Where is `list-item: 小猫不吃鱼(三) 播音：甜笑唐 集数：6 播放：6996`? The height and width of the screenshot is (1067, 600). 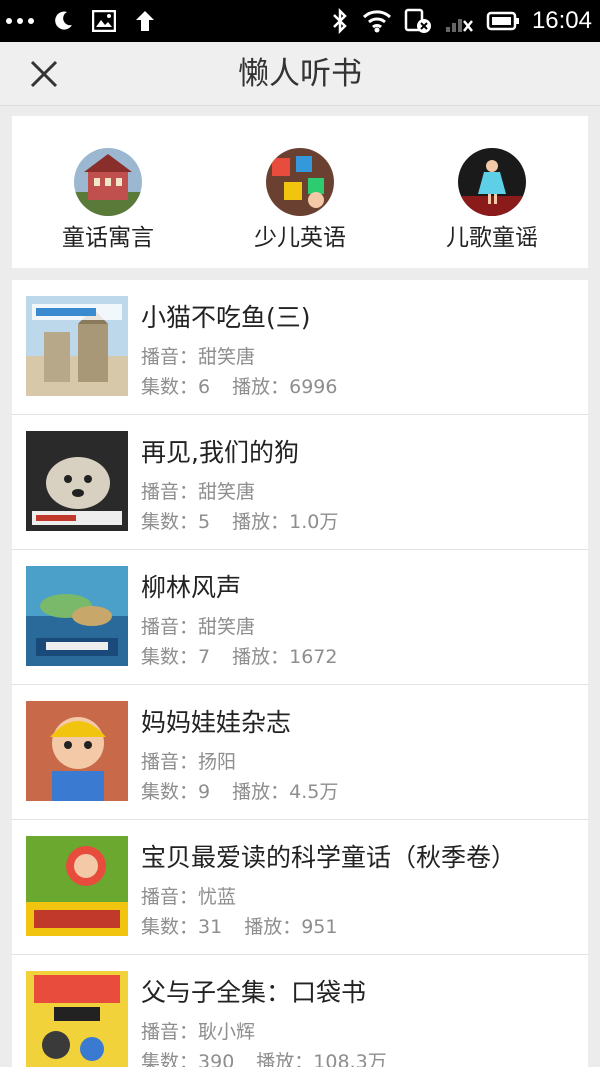 list-item: 小猫不吃鱼(三) 播音：甜笑唐 集数：6 播放：6996 is located at coordinates (300, 347).